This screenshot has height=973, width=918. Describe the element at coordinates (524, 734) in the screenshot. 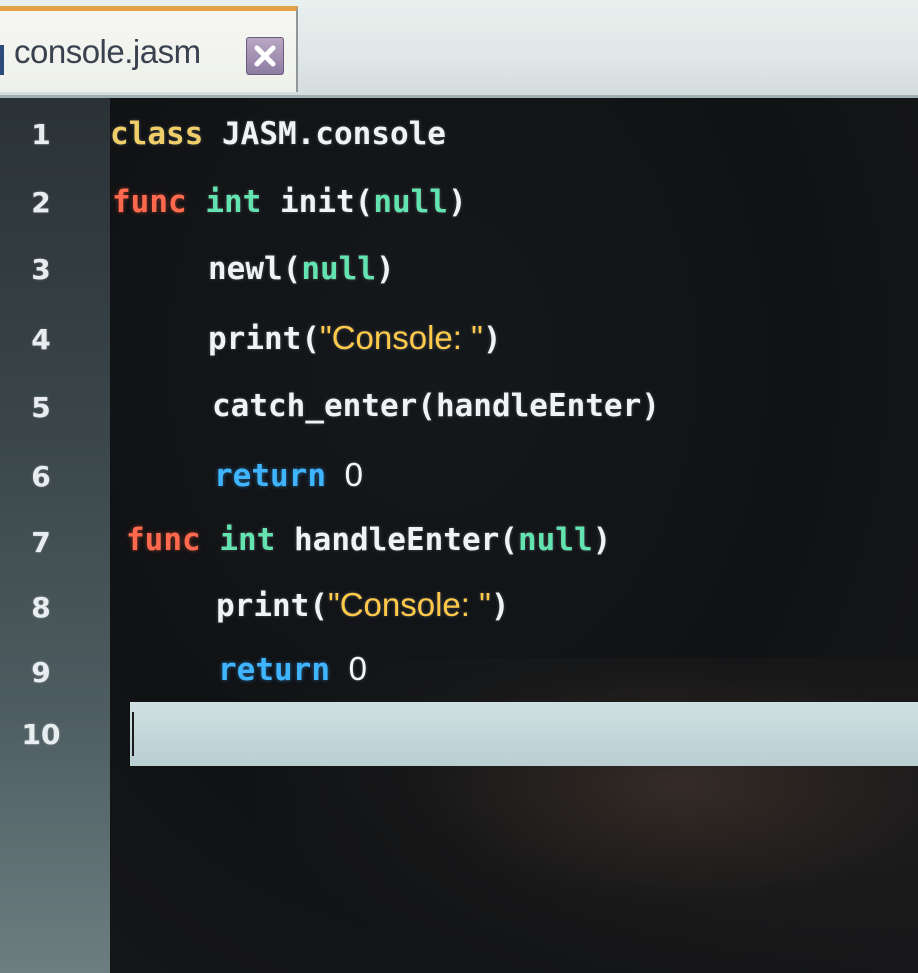

I see `current-line-highlight` at that location.